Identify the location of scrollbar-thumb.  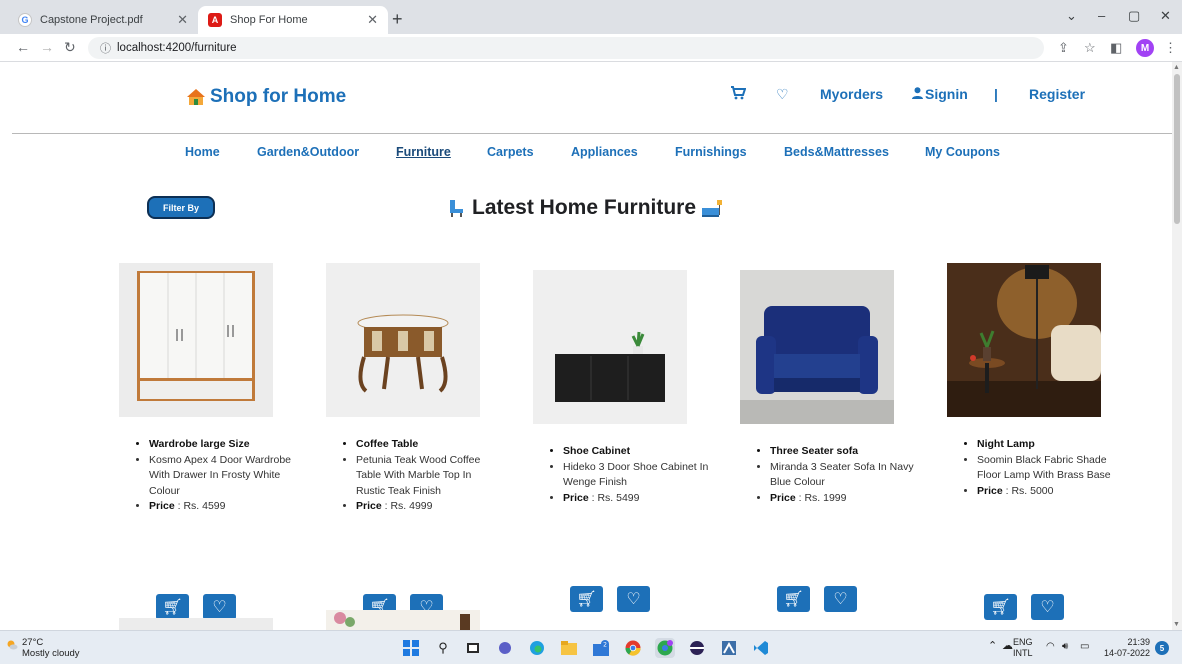
(1177, 149).